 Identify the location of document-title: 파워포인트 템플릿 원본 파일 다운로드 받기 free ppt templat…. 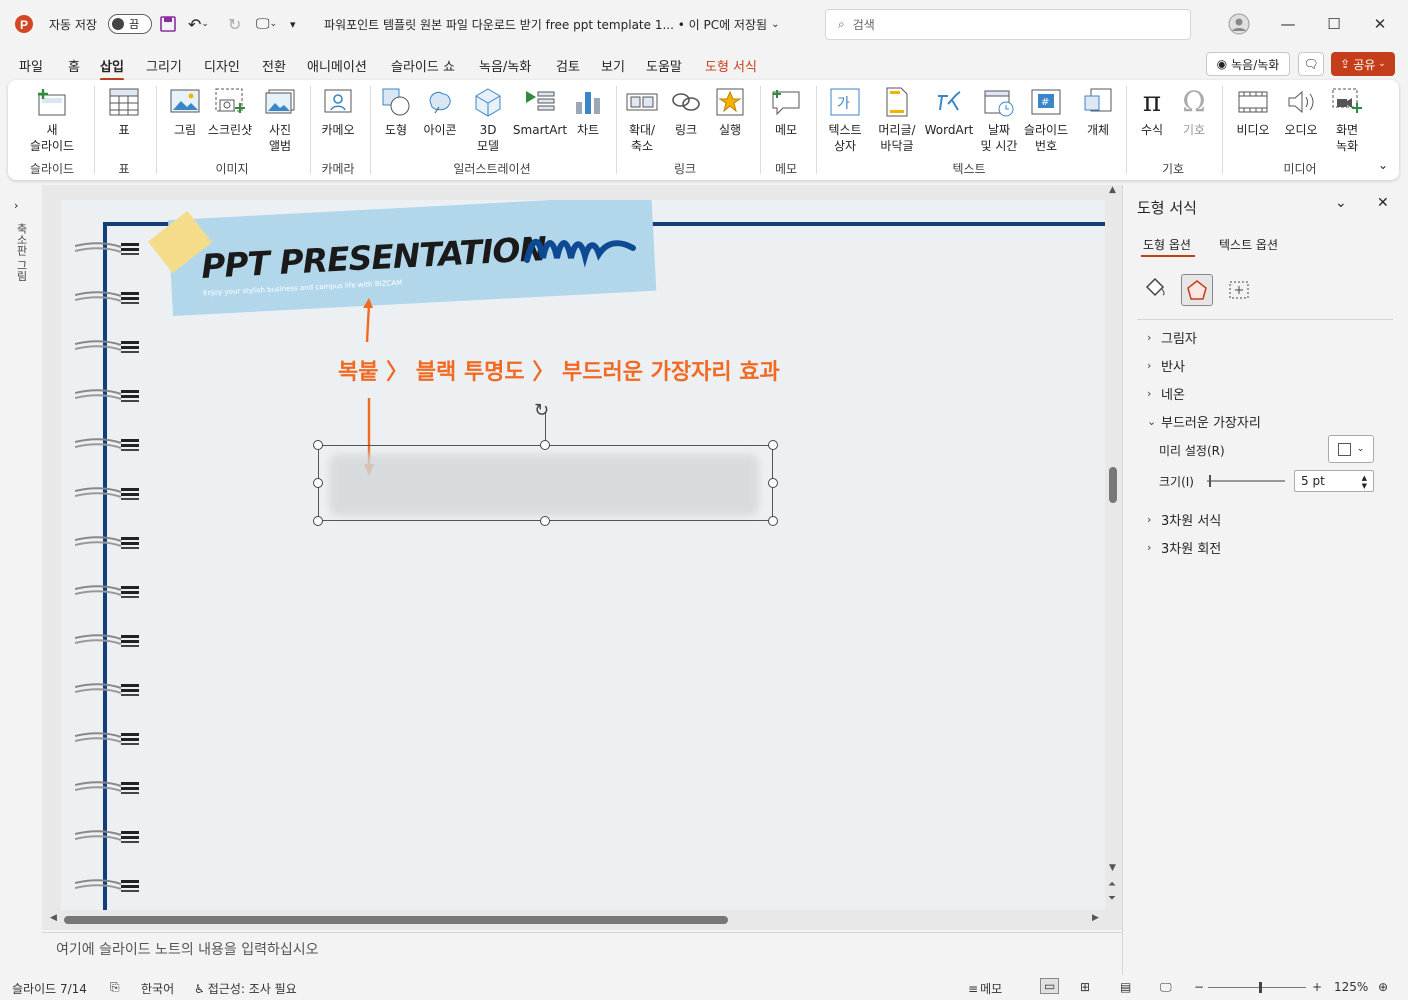
(551, 24).